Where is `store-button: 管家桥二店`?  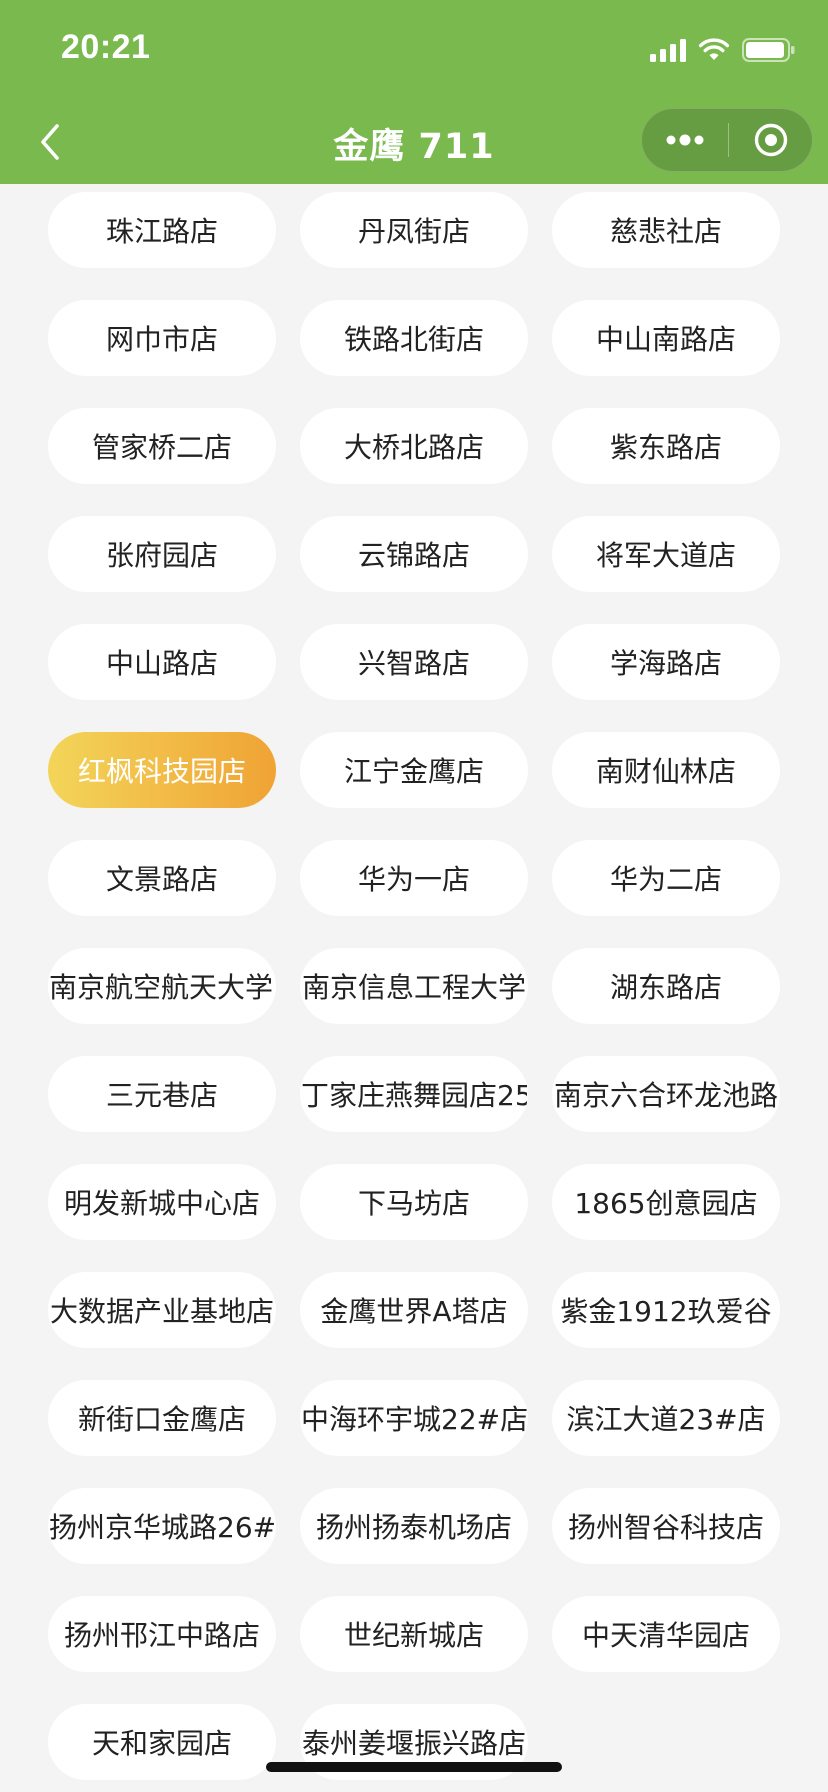
store-button: 管家桥二店 is located at coordinates (162, 446).